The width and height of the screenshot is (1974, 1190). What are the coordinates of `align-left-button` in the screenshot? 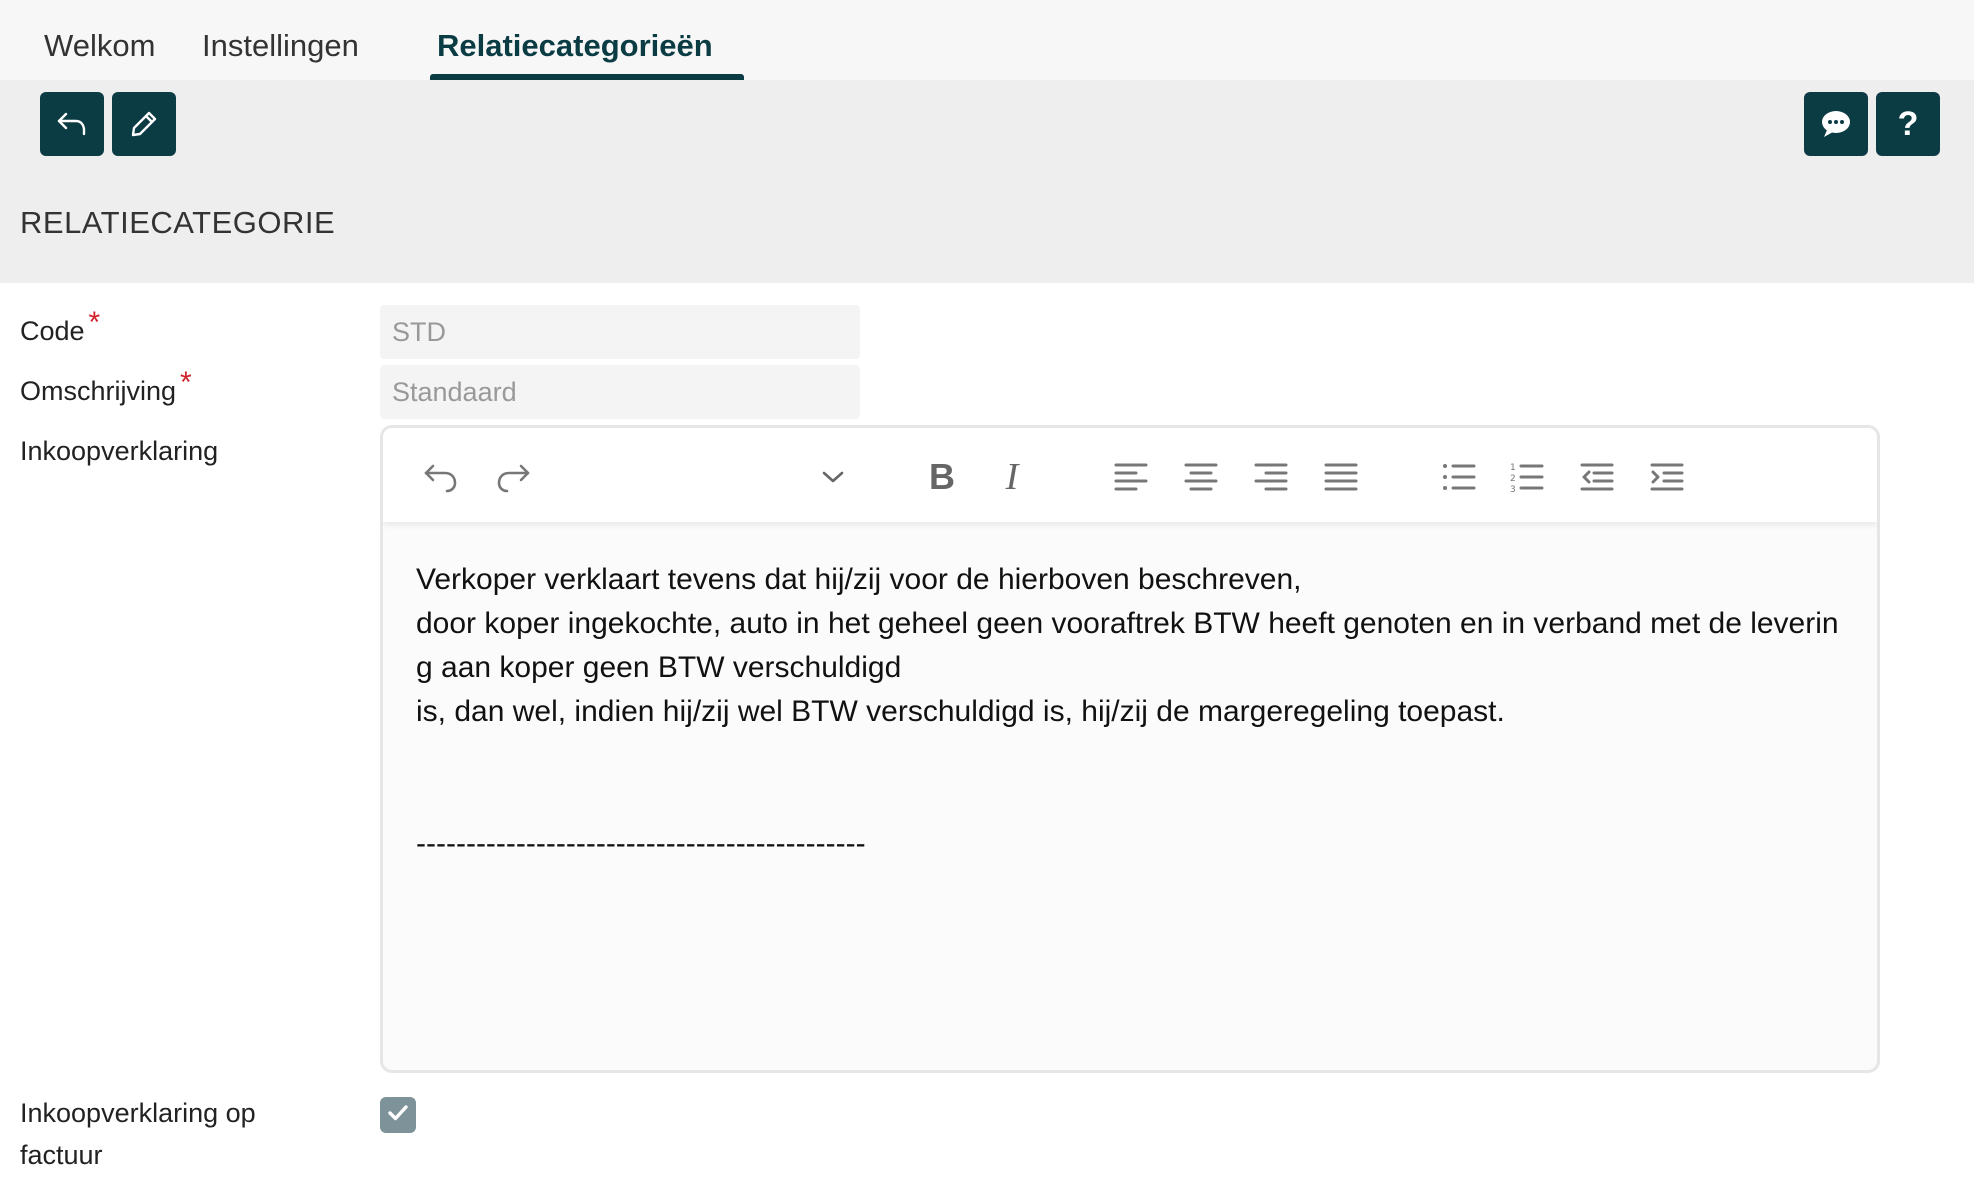 It's located at (1131, 477).